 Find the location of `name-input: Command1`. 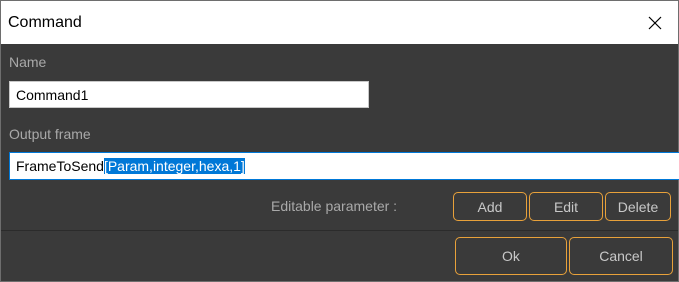

name-input: Command1 is located at coordinates (189, 94).